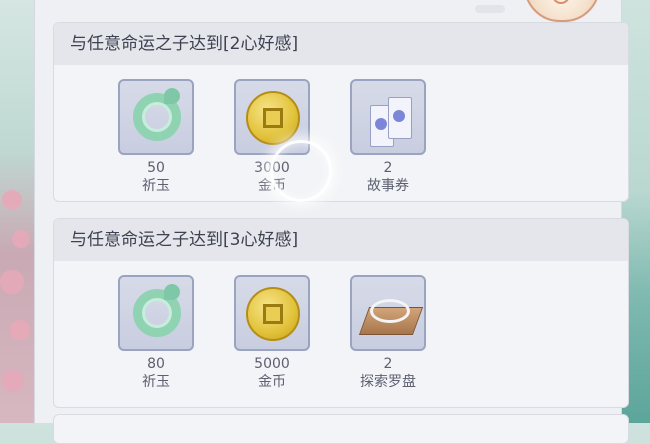 The image size is (650, 444). I want to click on reward-item: 5000 金币, so click(272, 333).